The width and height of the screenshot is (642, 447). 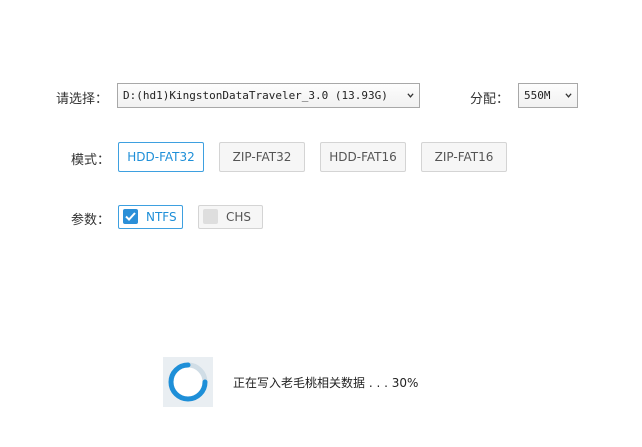 What do you see at coordinates (239, 217) in the screenshot?
I see `chs-checkbox-label: CHS` at bounding box center [239, 217].